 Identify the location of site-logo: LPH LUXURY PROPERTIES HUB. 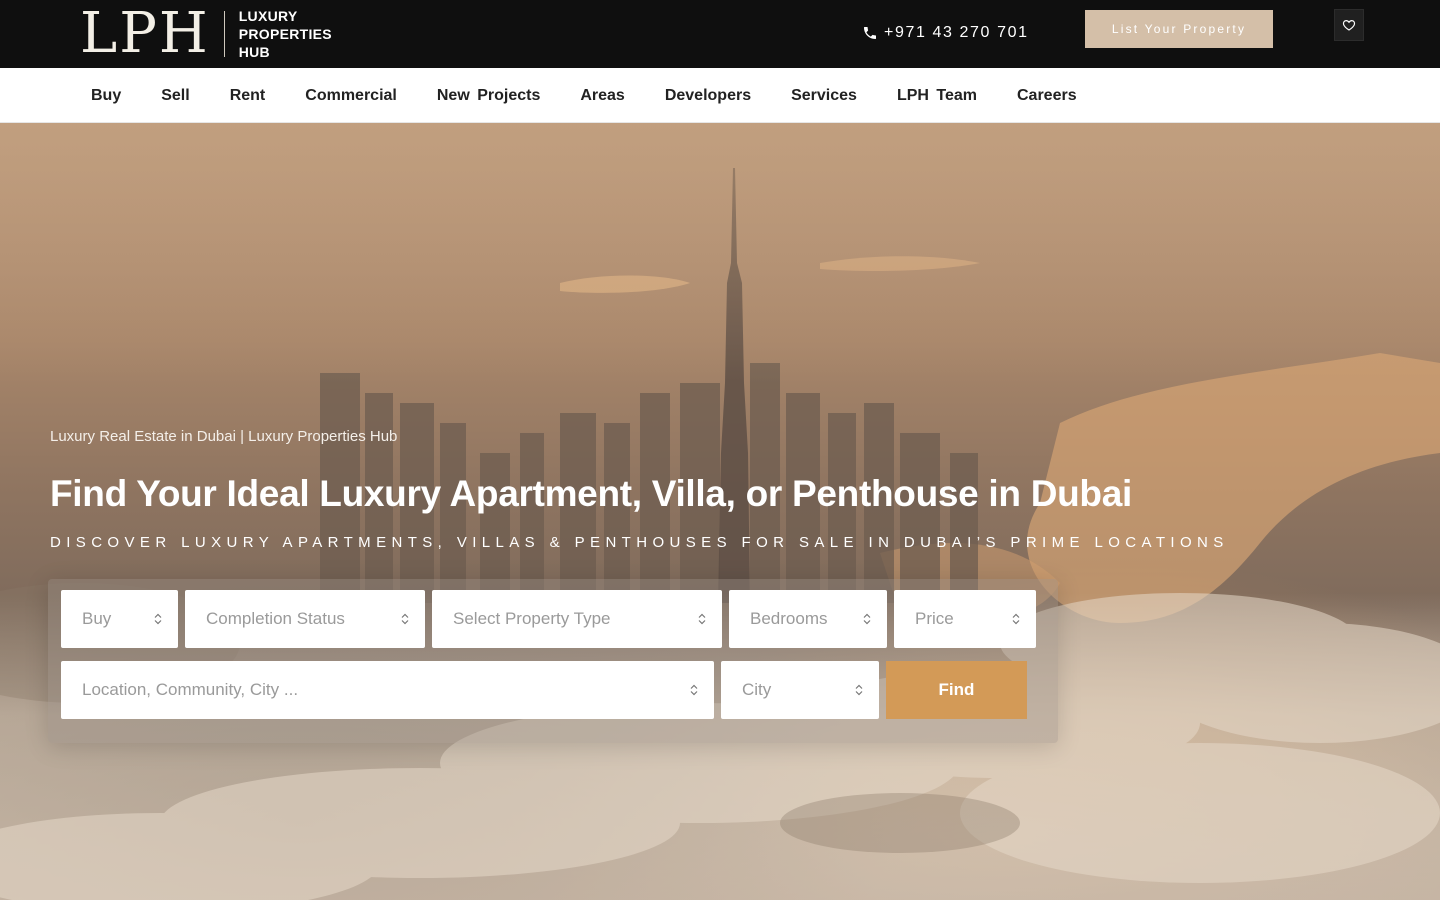
(206, 33).